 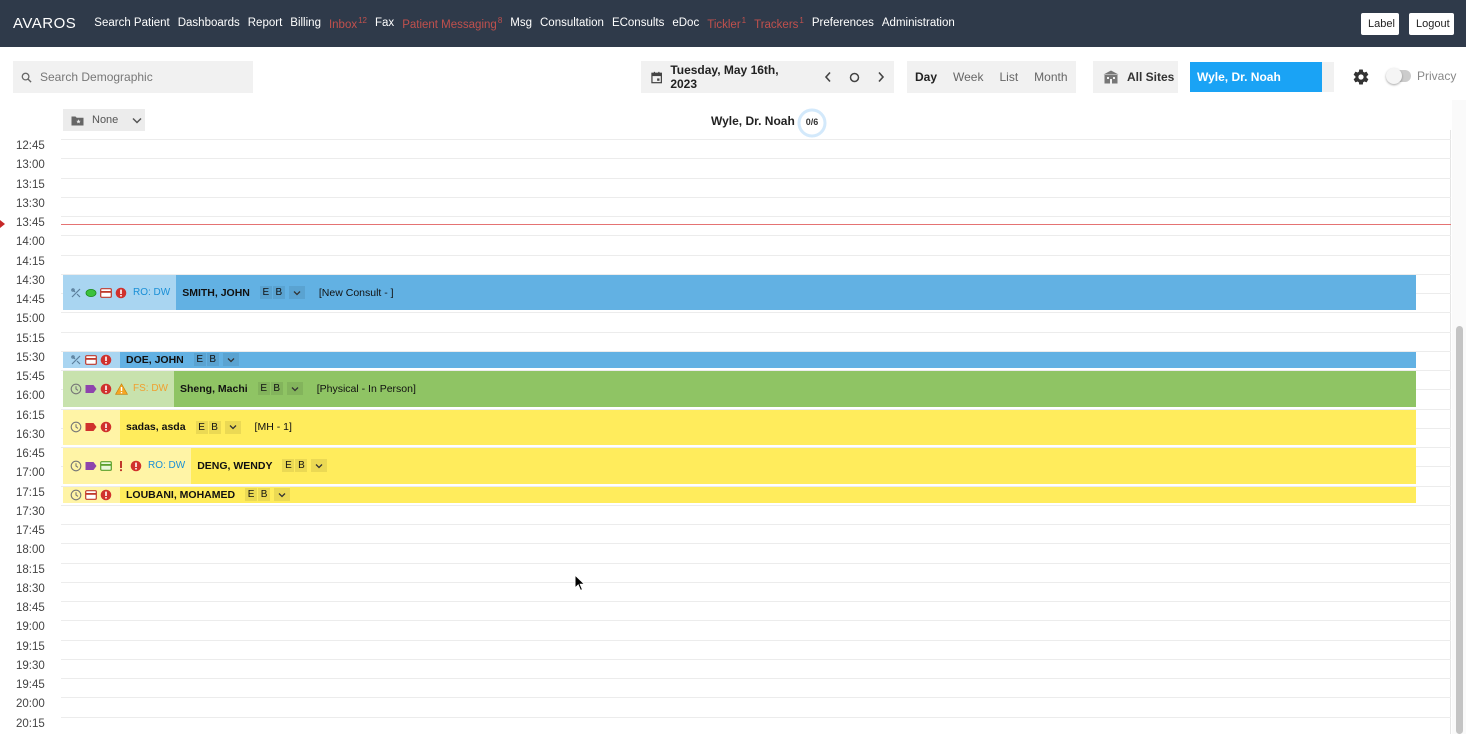 What do you see at coordinates (739, 427) in the screenshot?
I see `appointment-row: sadas, asda E B [MH - 1]` at bounding box center [739, 427].